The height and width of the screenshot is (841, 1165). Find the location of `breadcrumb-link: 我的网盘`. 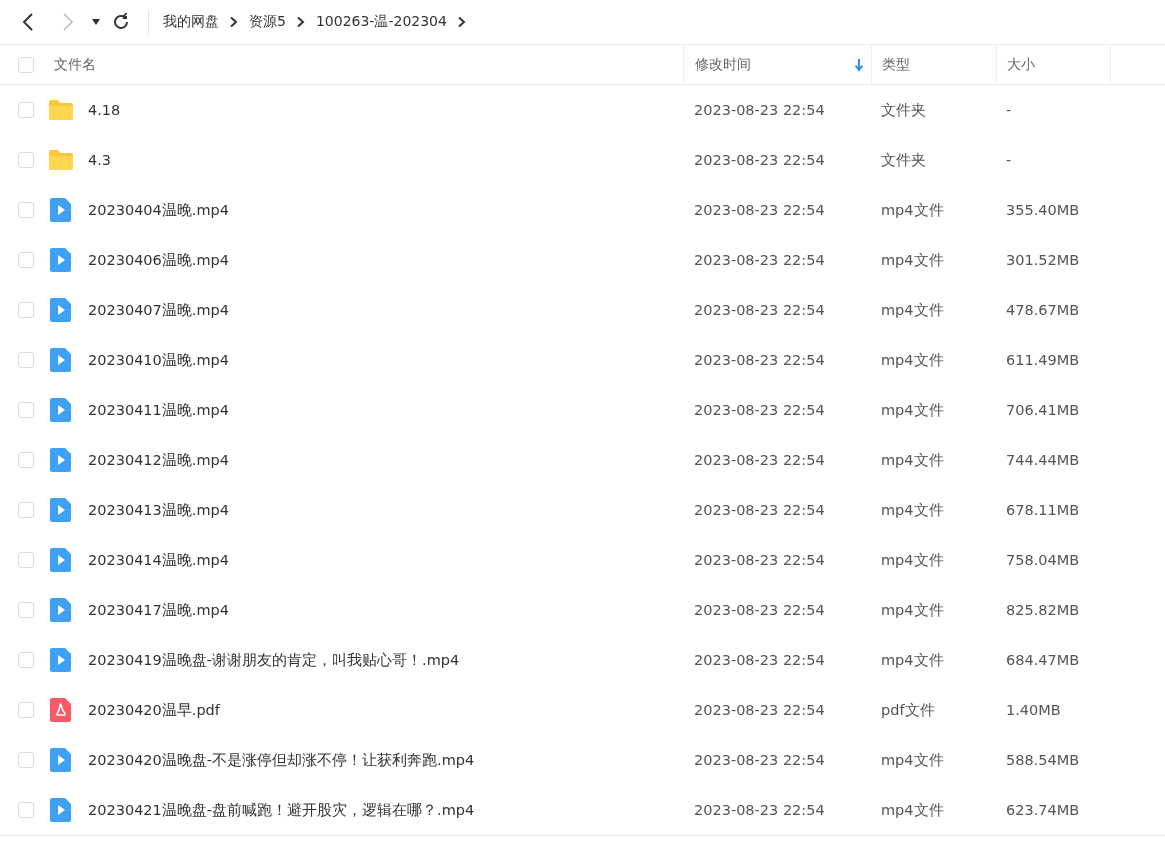

breadcrumb-link: 我的网盘 is located at coordinates (191, 22).